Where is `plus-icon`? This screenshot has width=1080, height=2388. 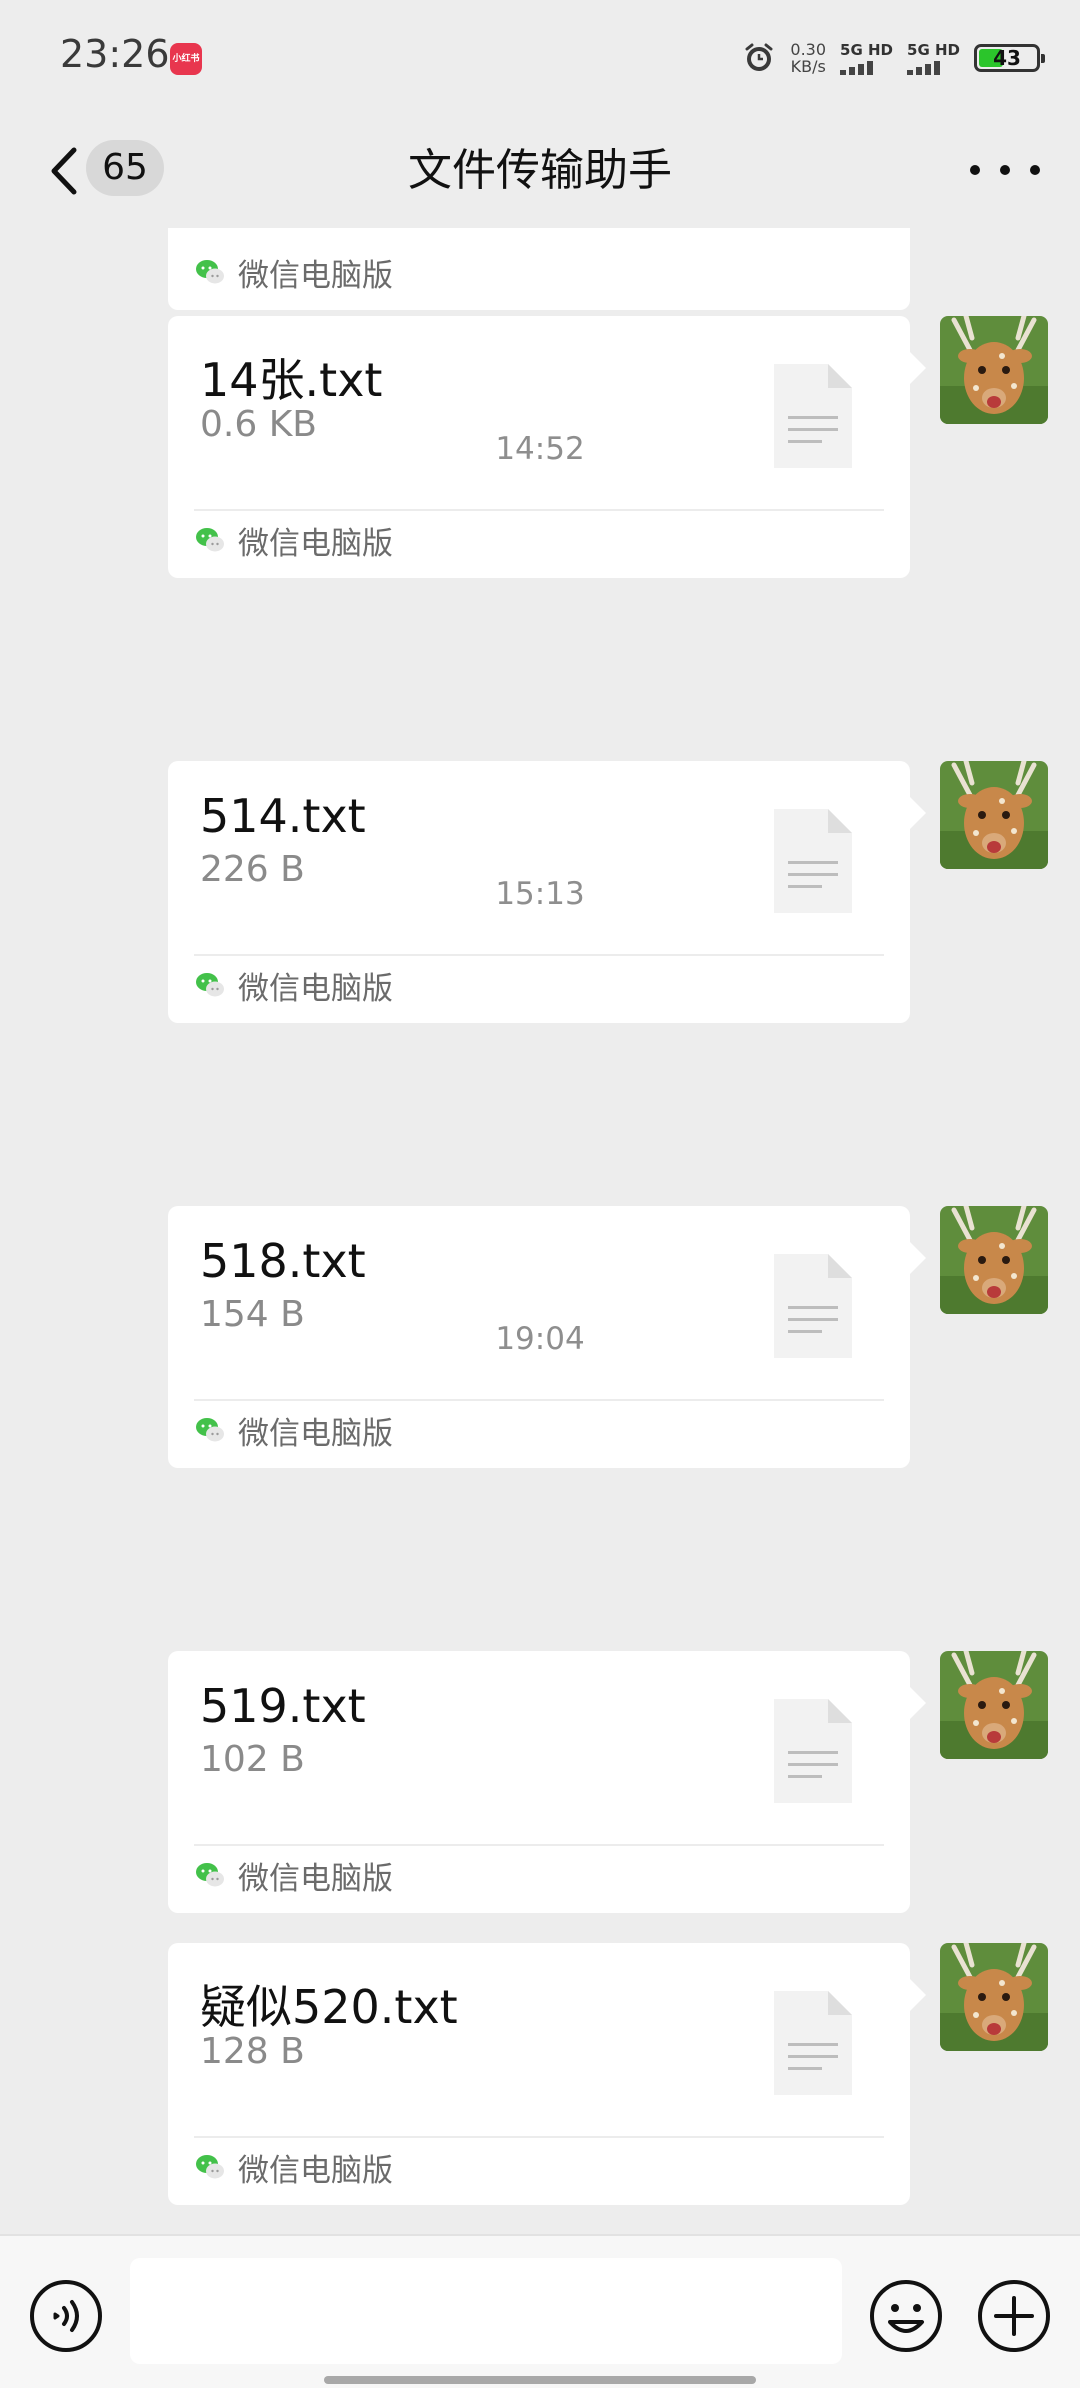 plus-icon is located at coordinates (1014, 2316).